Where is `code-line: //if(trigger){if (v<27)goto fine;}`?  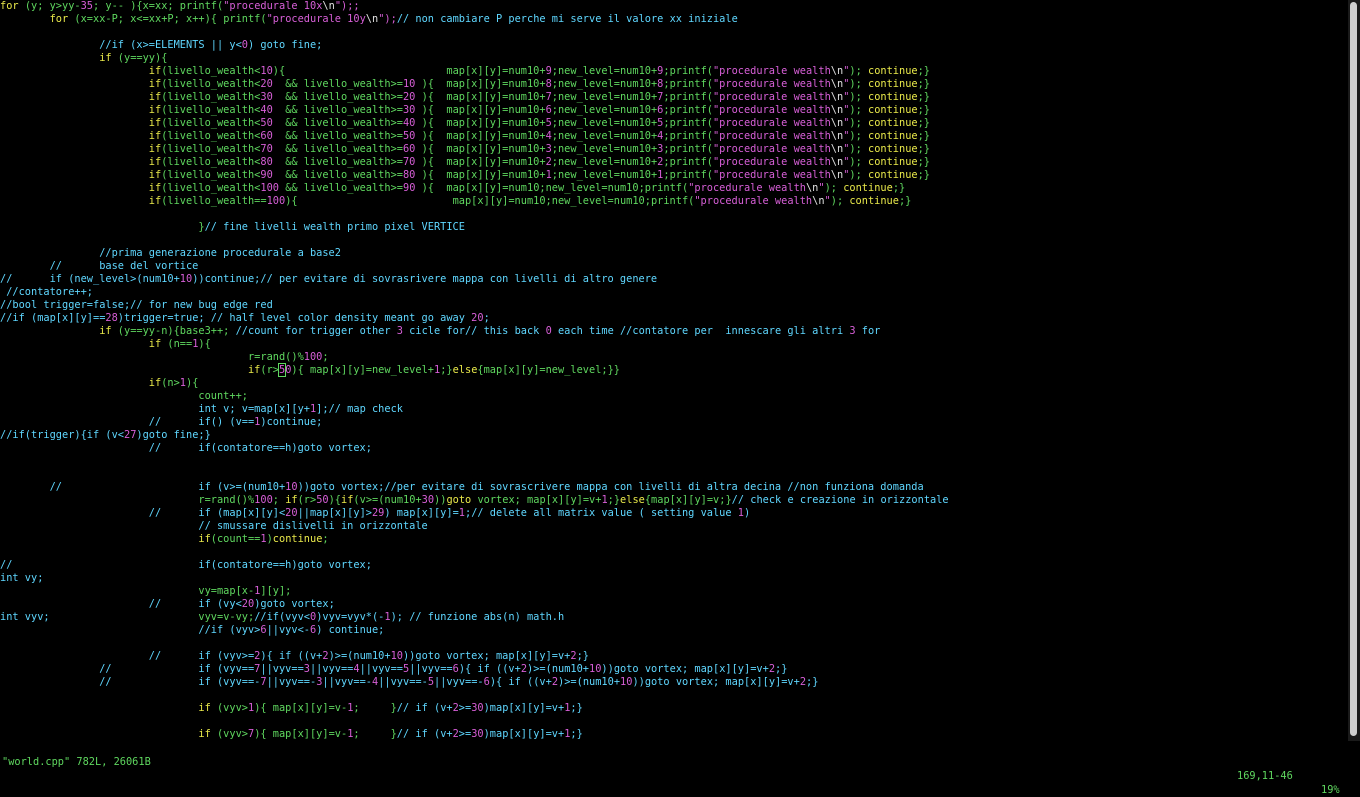 code-line: //if(trigger){if (v<27)goto fine;} is located at coordinates (674, 435).